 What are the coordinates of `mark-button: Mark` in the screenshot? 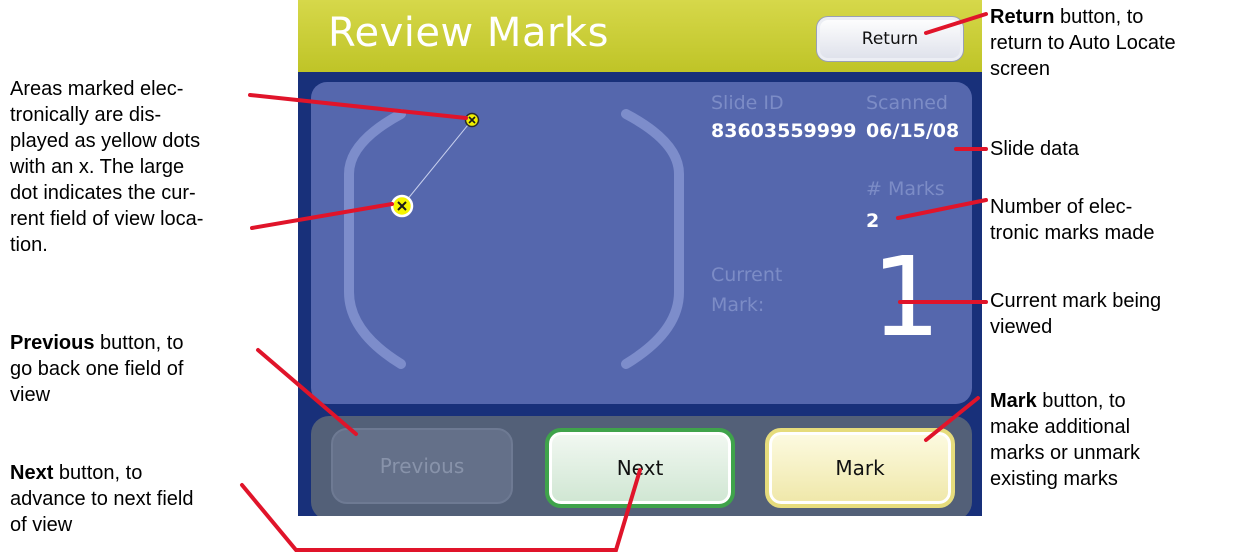 It's located at (860, 468).